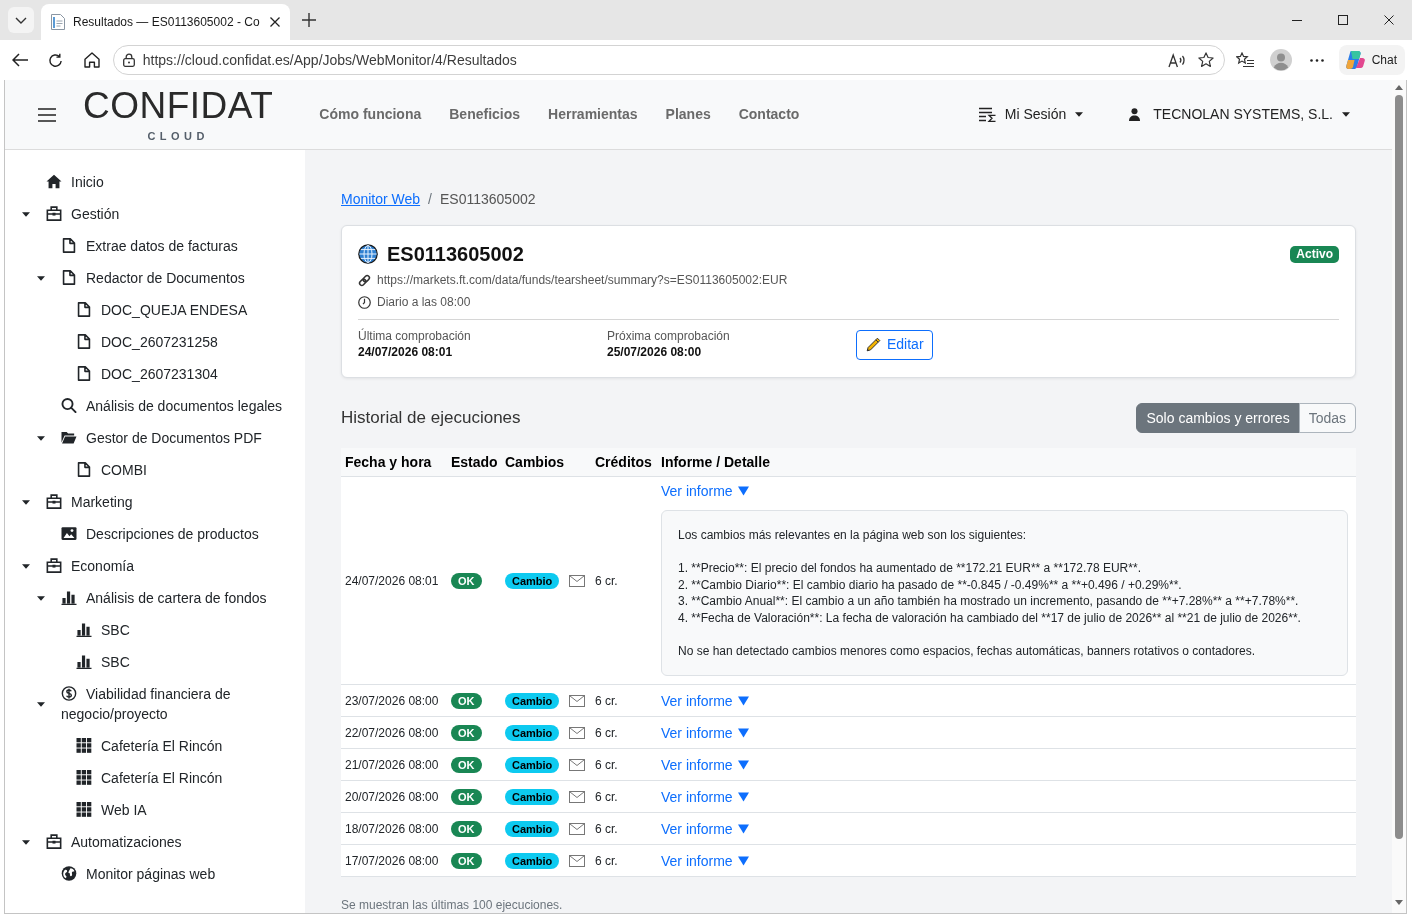 Image resolution: width=1412 pixels, height=915 pixels. Describe the element at coordinates (1327, 418) in the screenshot. I see `filter-button: Todas` at that location.